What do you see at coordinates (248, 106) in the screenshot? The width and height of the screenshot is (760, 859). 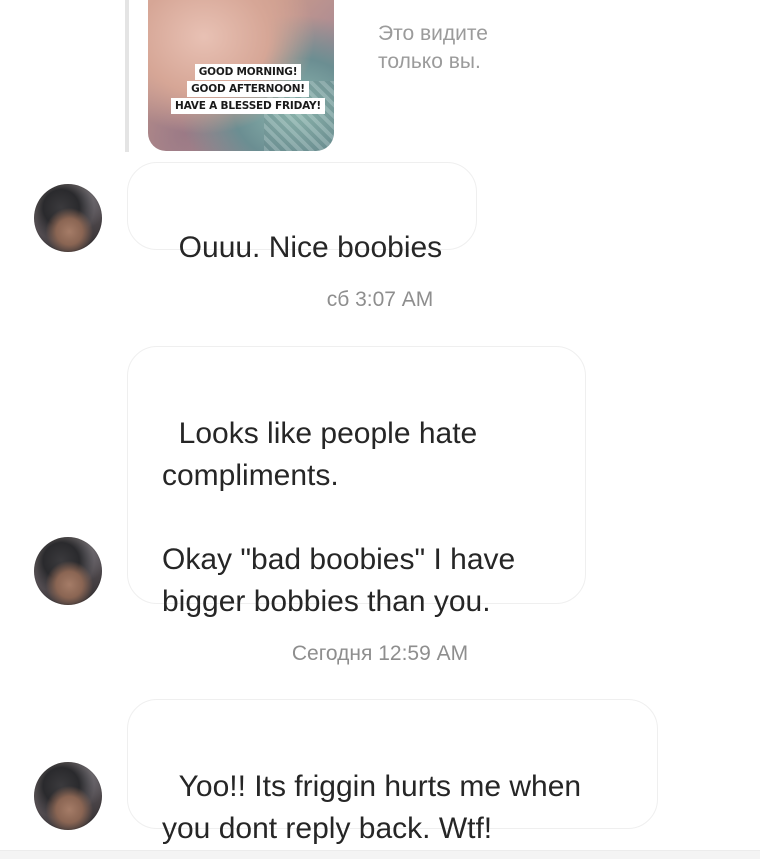 I see `story-caption-line: HAVE A BLESSED FRIDAY!` at bounding box center [248, 106].